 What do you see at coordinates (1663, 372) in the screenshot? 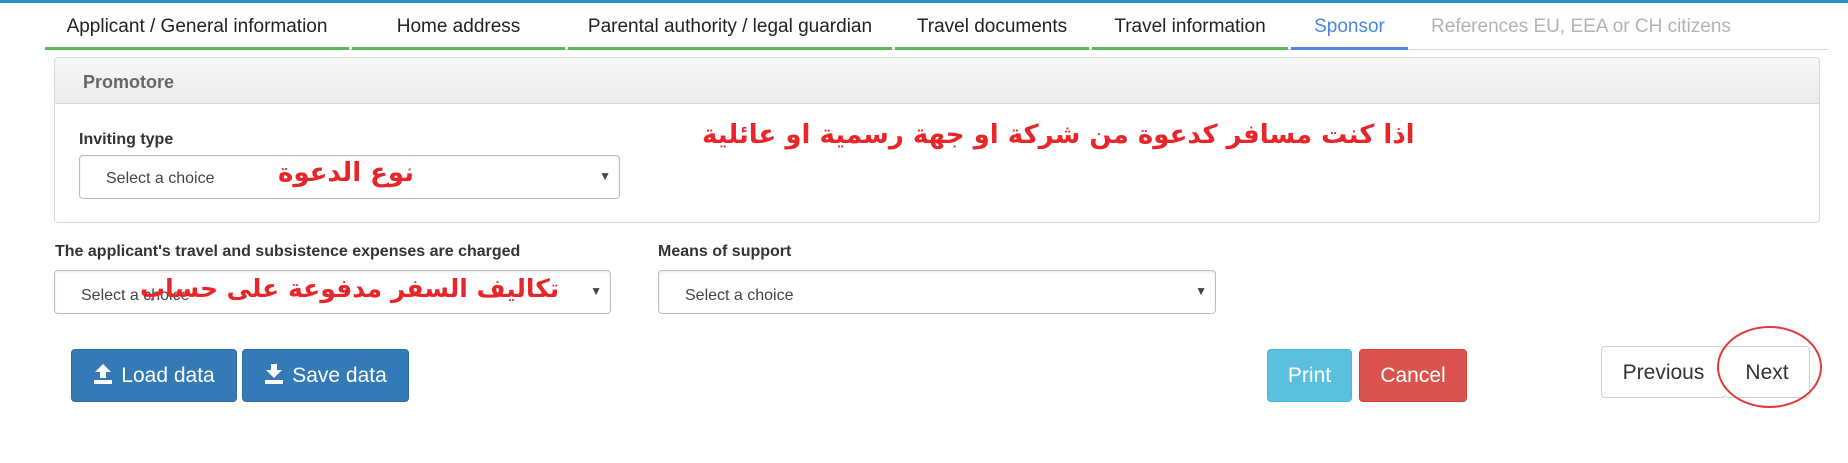
I see `previous-button: Previous` at bounding box center [1663, 372].